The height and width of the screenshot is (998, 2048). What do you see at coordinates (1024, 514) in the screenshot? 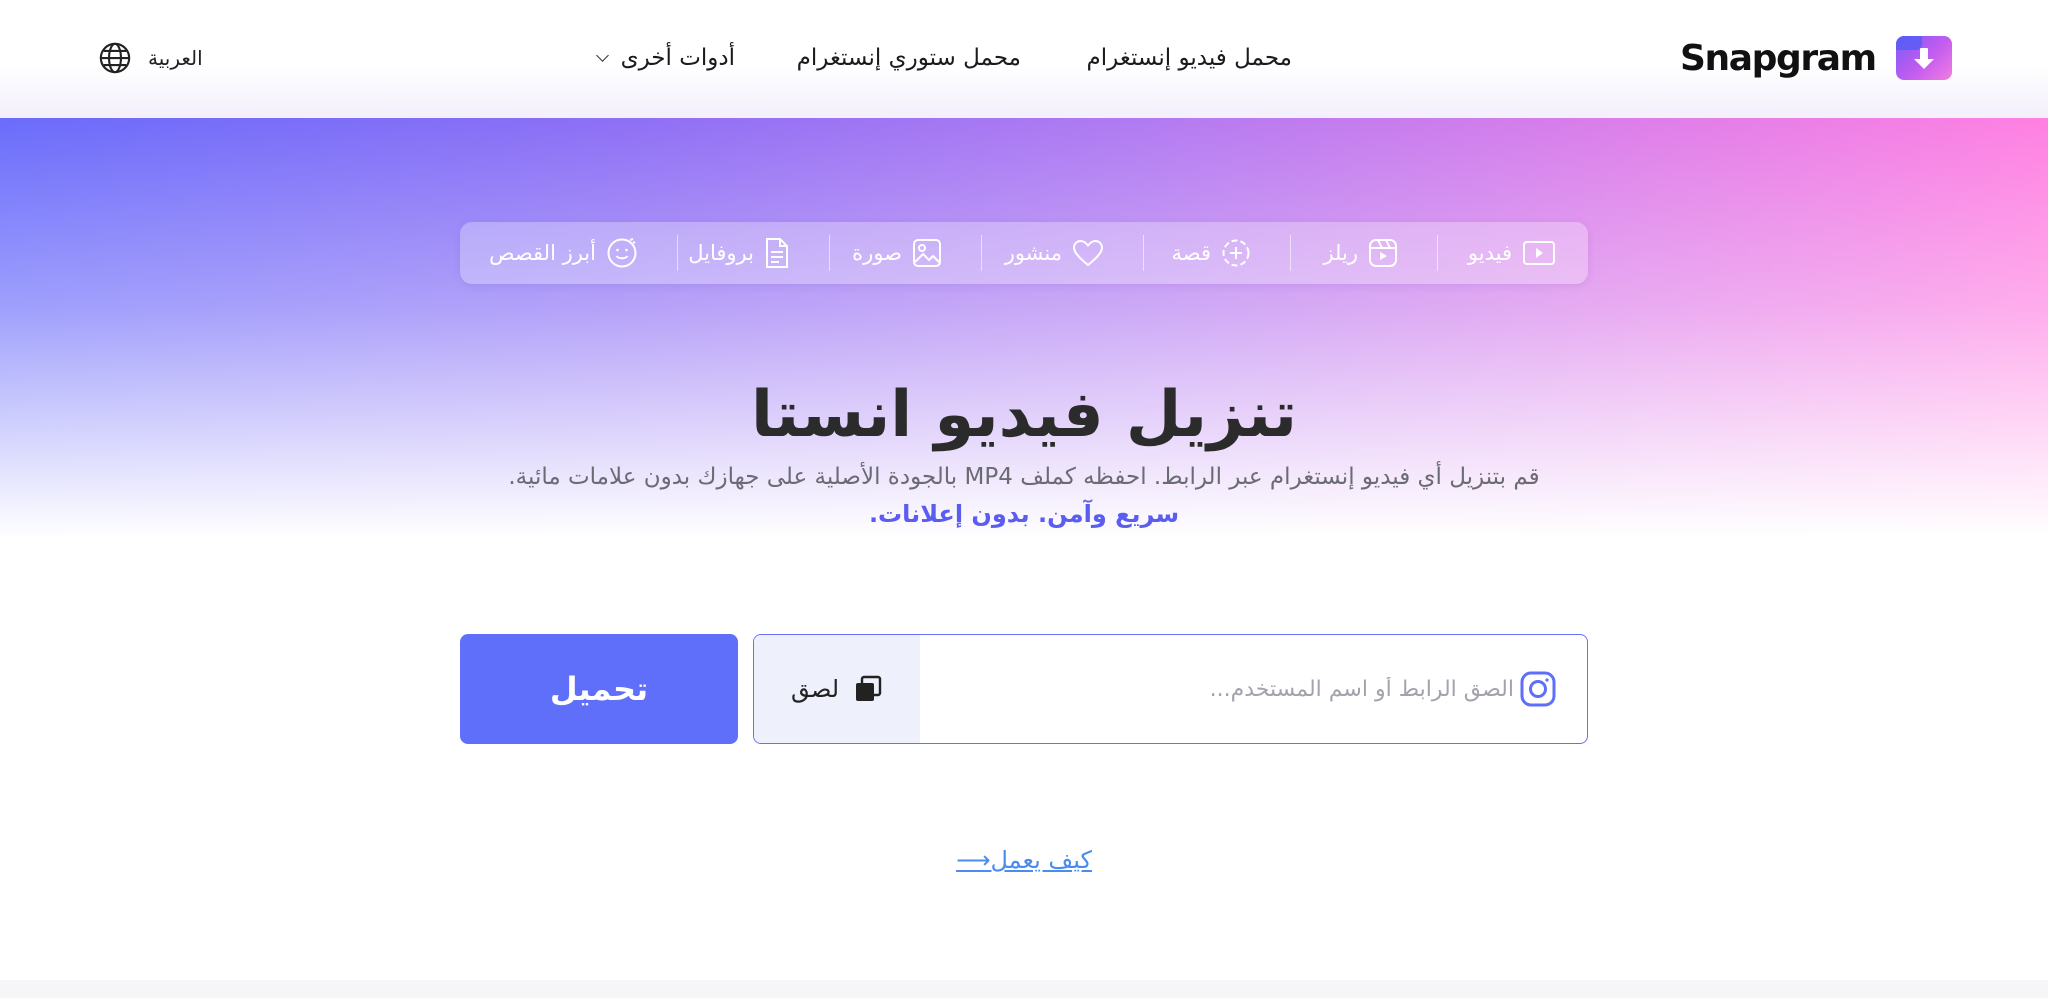
I see `page-tagline: سريع وآمن. بدون إعلانات.` at bounding box center [1024, 514].